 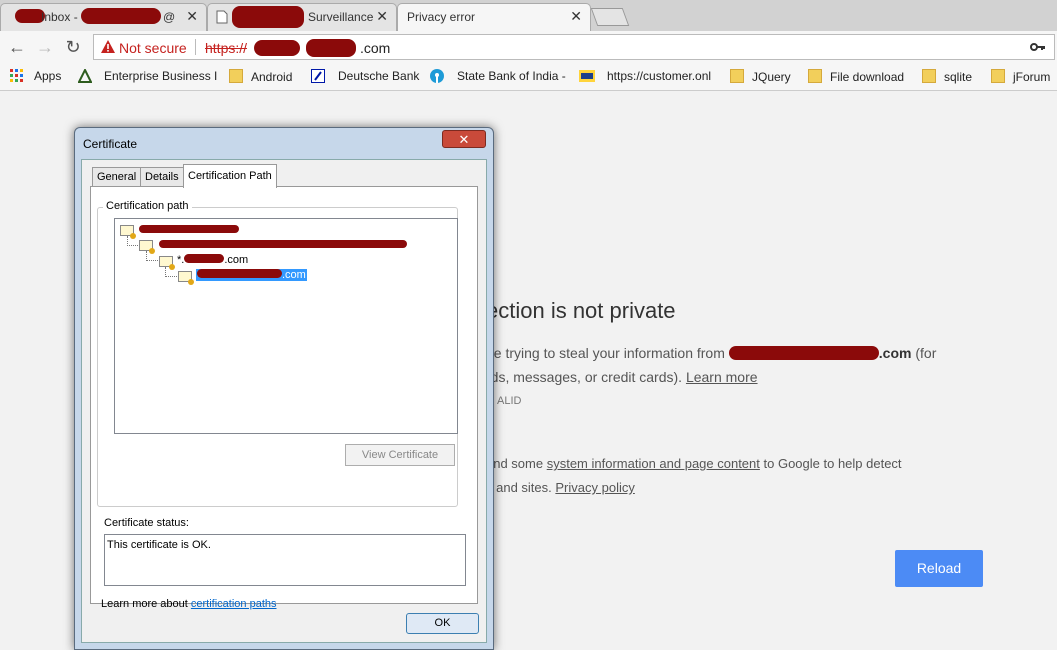 What do you see at coordinates (195, 47) in the screenshot?
I see `divider` at bounding box center [195, 47].